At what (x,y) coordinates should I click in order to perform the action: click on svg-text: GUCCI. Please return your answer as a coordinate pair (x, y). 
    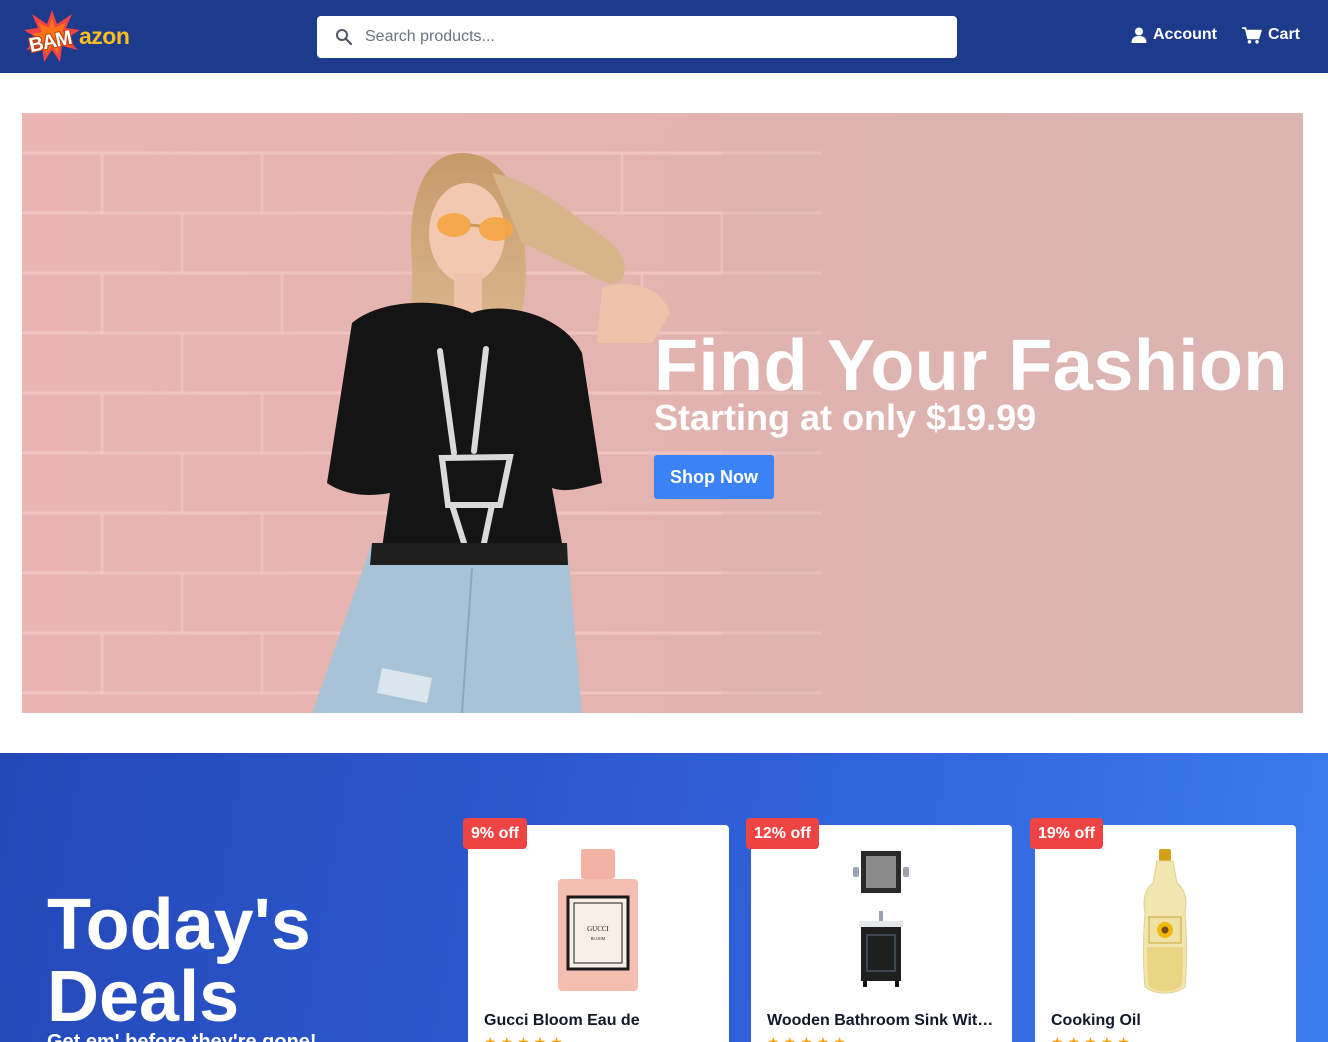
    Looking at the image, I should click on (598, 929).